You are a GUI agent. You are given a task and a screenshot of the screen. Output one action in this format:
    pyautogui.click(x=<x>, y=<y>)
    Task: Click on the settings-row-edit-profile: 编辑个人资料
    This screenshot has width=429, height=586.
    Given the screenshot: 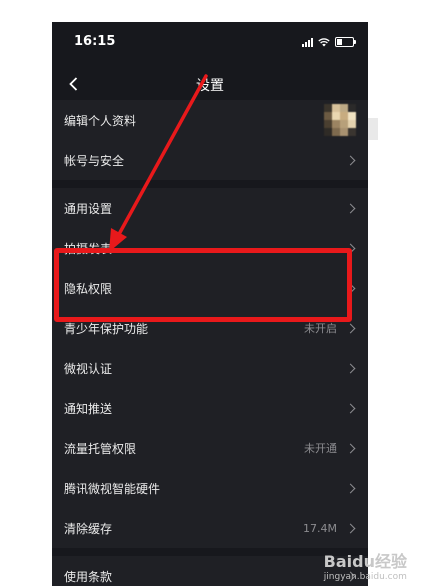 What is the action you would take?
    pyautogui.click(x=210, y=120)
    